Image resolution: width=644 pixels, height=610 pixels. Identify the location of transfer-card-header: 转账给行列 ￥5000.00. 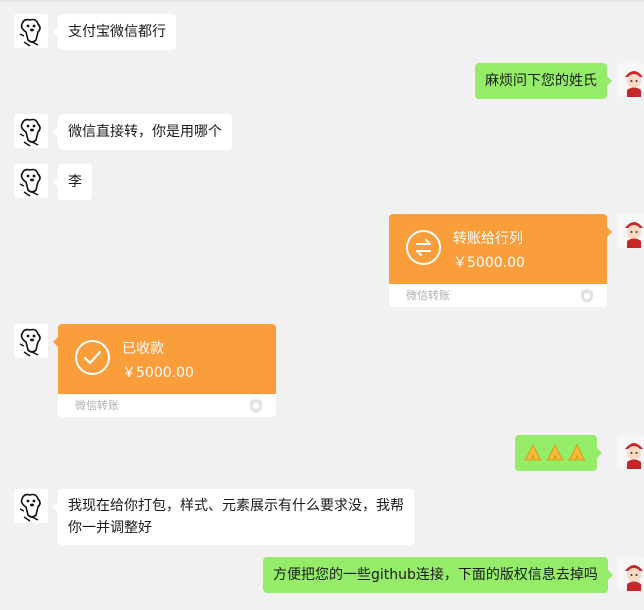
(500, 249).